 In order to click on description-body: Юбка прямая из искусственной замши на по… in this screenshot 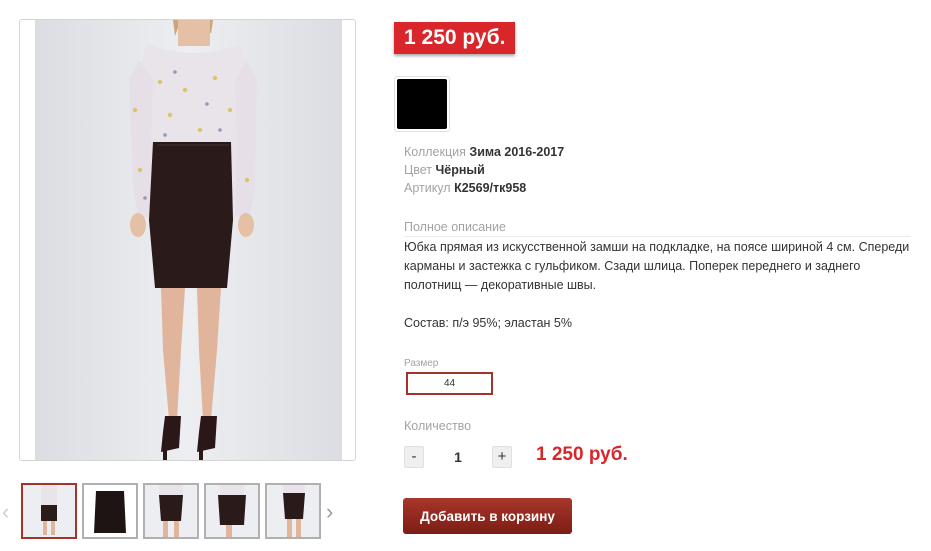, I will do `click(659, 285)`.